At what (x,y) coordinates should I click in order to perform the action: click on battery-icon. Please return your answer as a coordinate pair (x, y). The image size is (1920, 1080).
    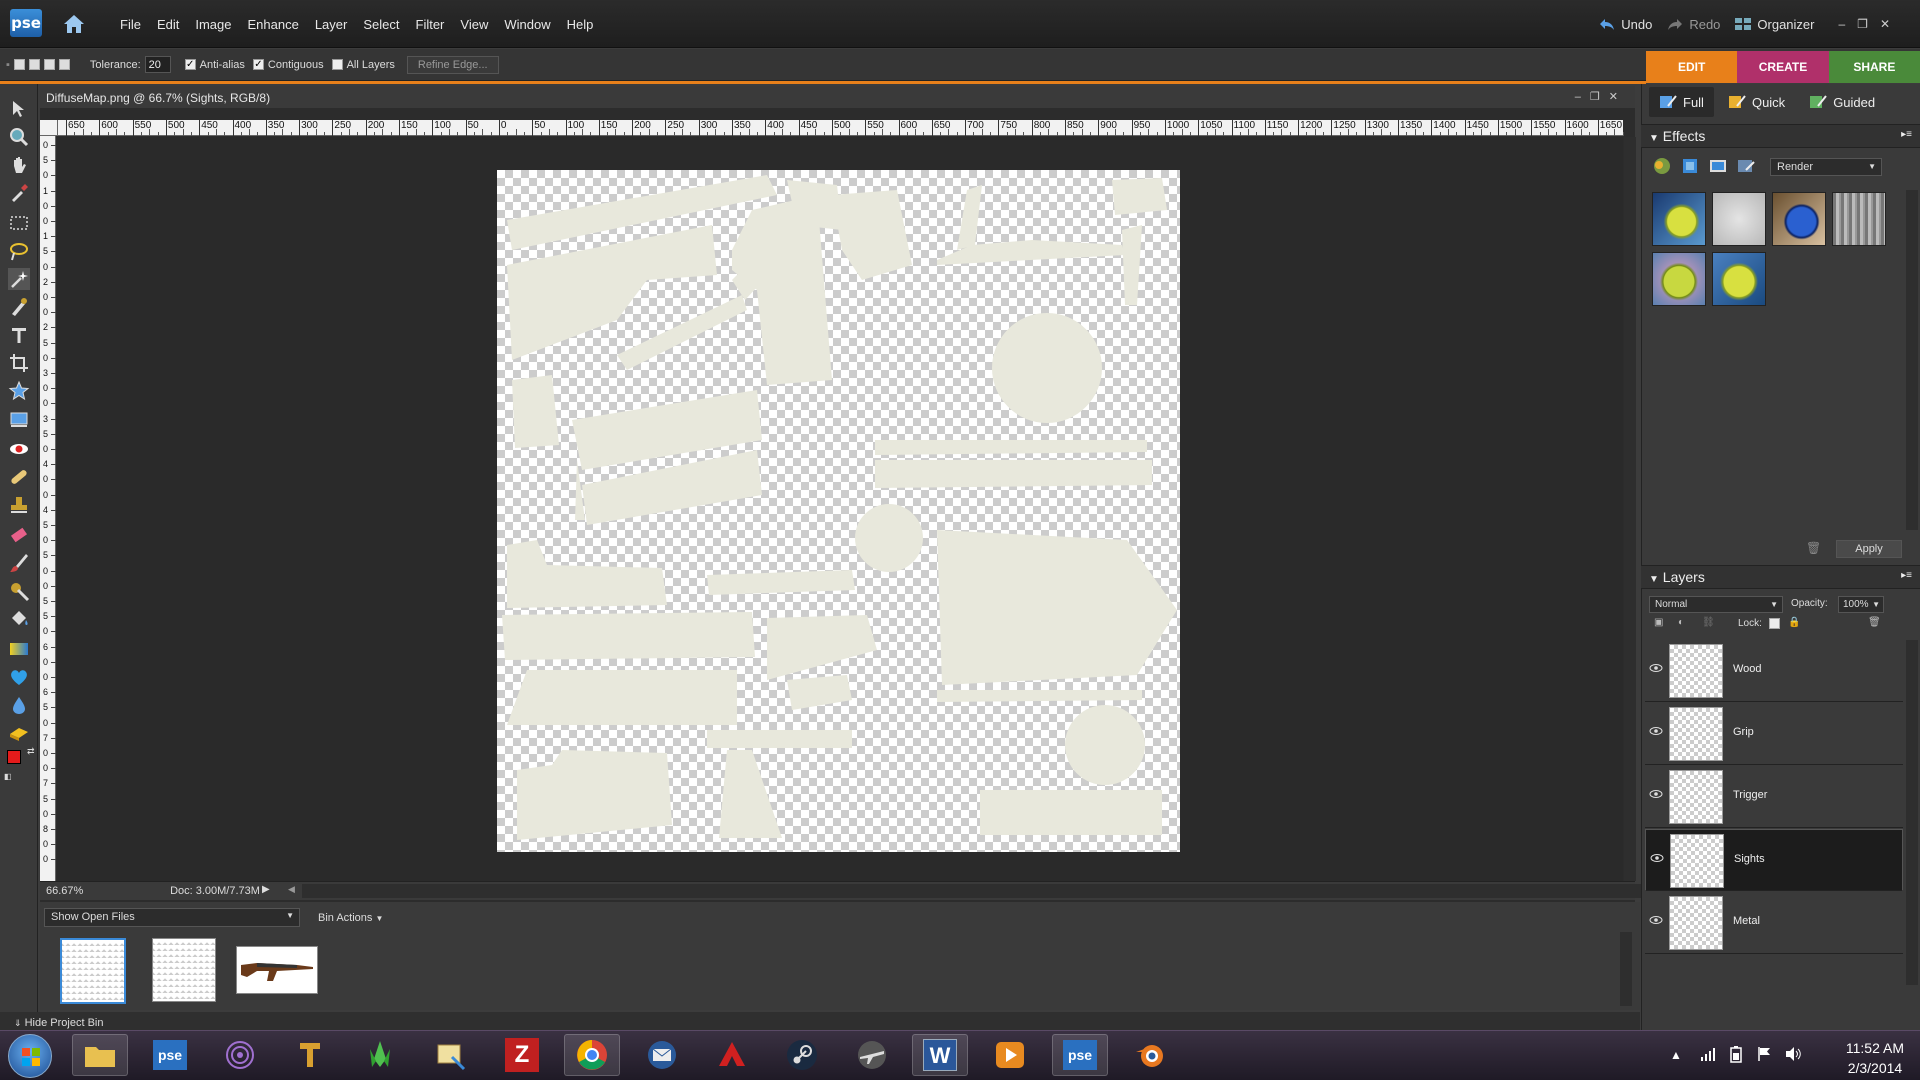
    Looking at the image, I should click on (1736, 1054).